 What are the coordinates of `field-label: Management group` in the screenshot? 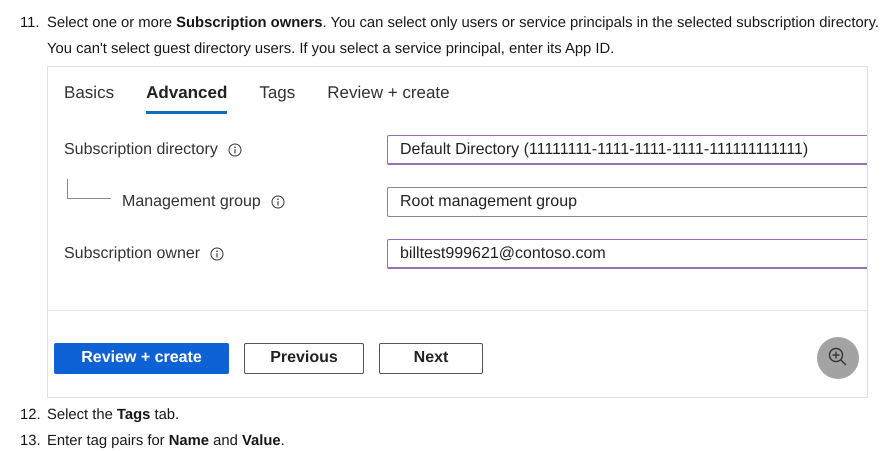 It's located at (191, 202).